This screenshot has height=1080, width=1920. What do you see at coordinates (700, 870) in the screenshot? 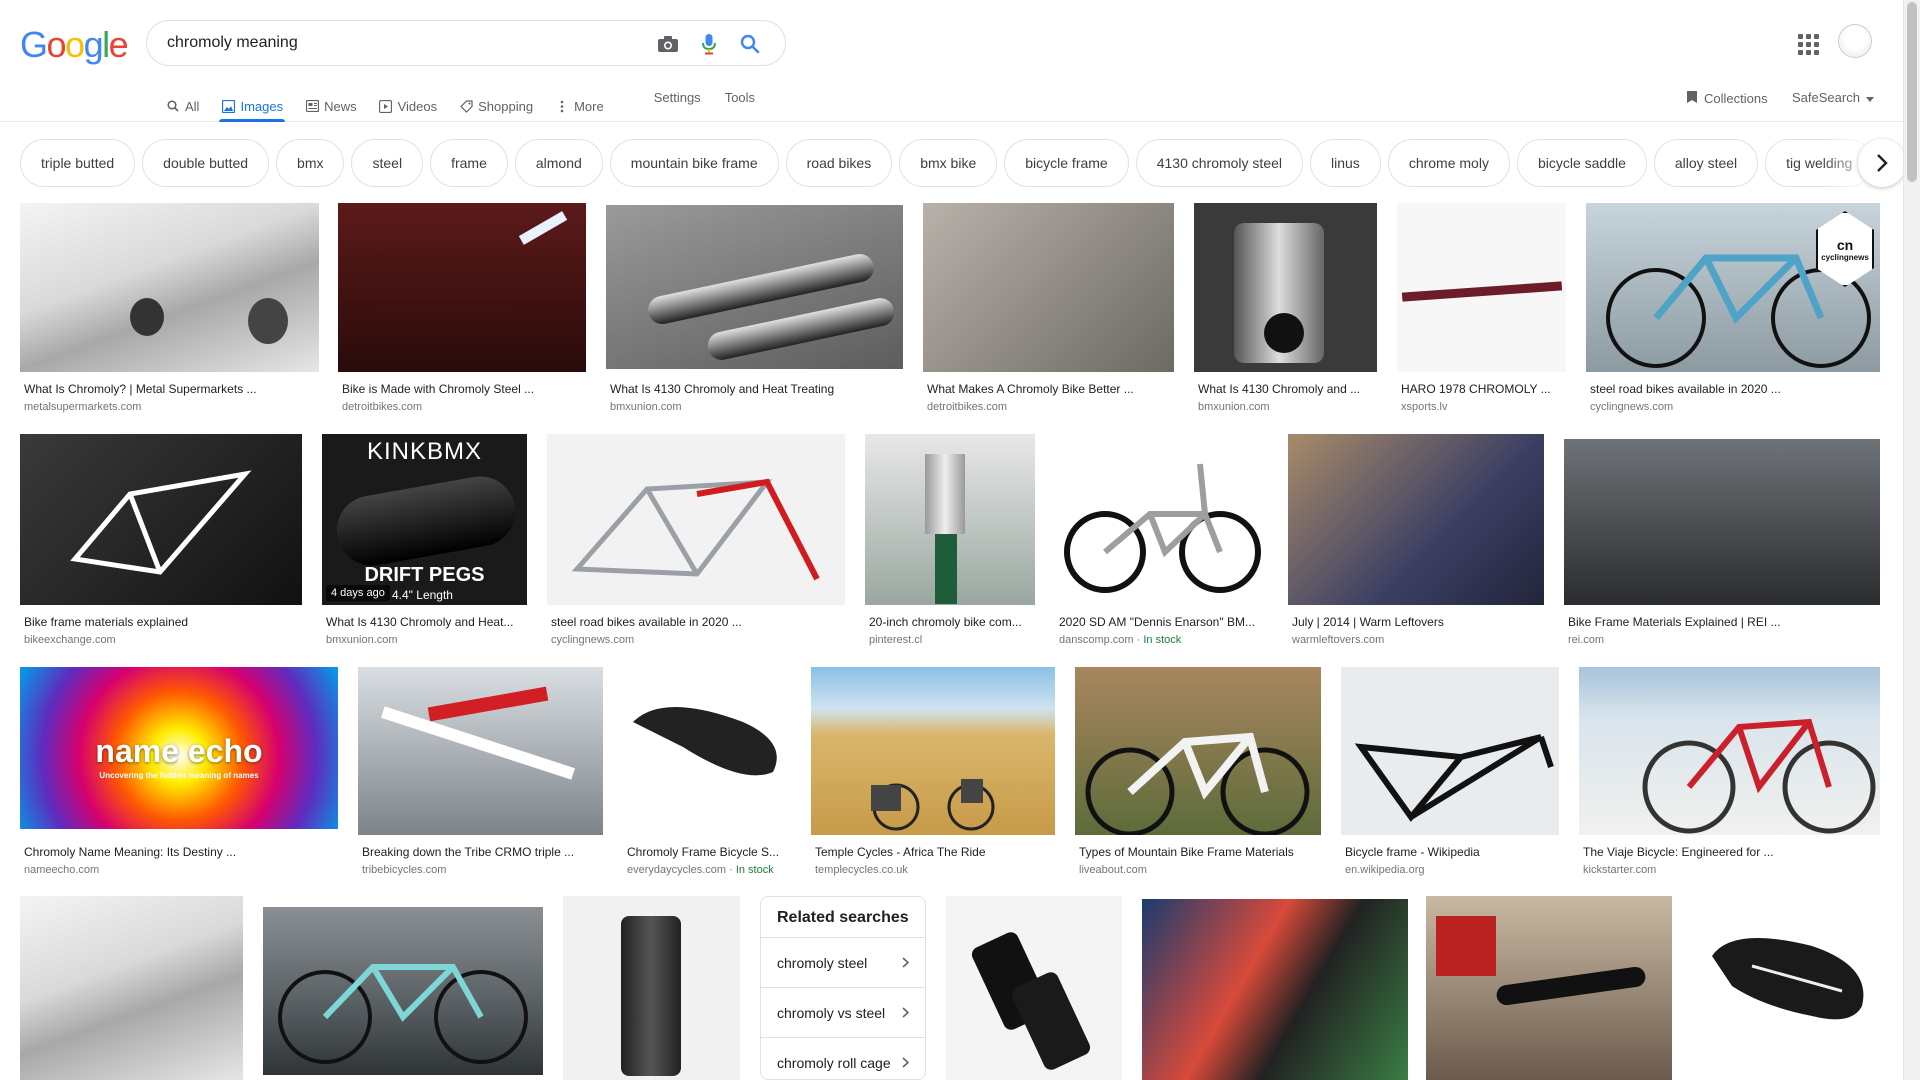
I see `result-source: everydaycycles.com · In stock` at bounding box center [700, 870].